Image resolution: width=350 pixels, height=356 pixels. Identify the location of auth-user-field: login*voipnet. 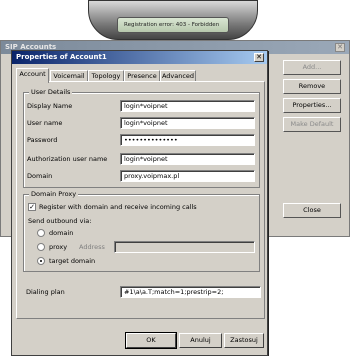
(187, 159).